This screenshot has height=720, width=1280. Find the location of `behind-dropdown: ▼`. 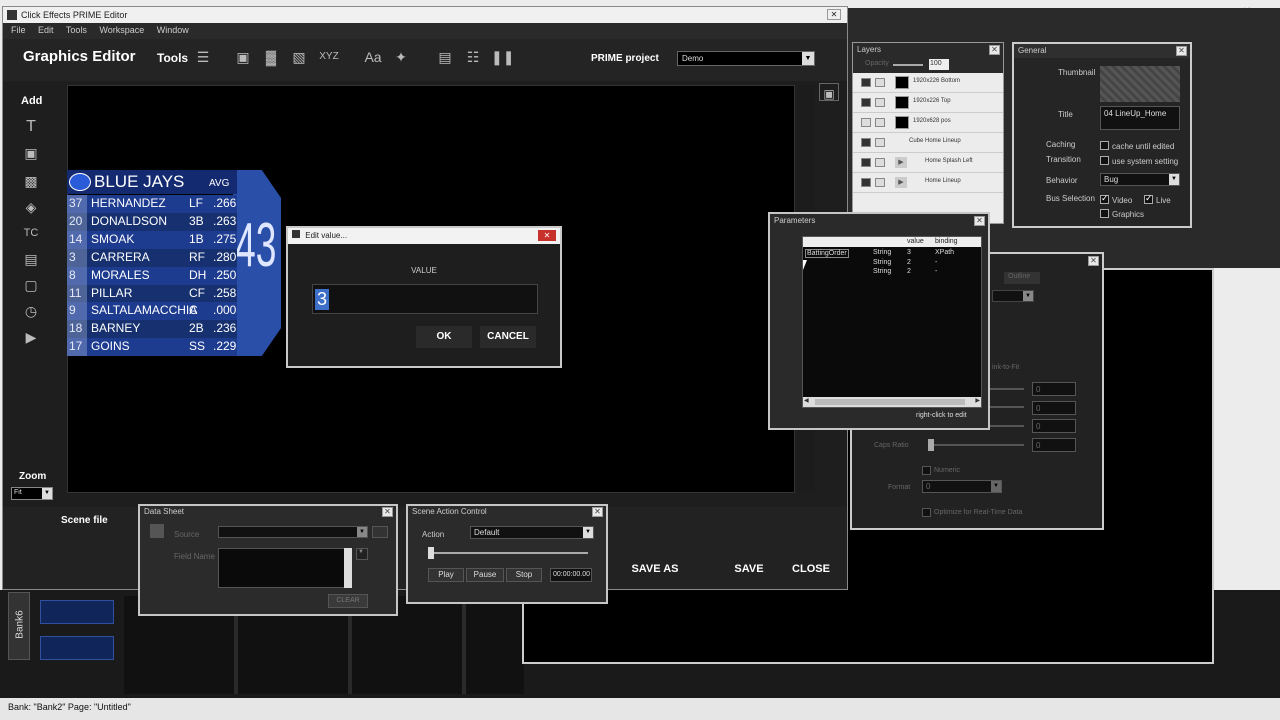

behind-dropdown: ▼ is located at coordinates (1013, 296).